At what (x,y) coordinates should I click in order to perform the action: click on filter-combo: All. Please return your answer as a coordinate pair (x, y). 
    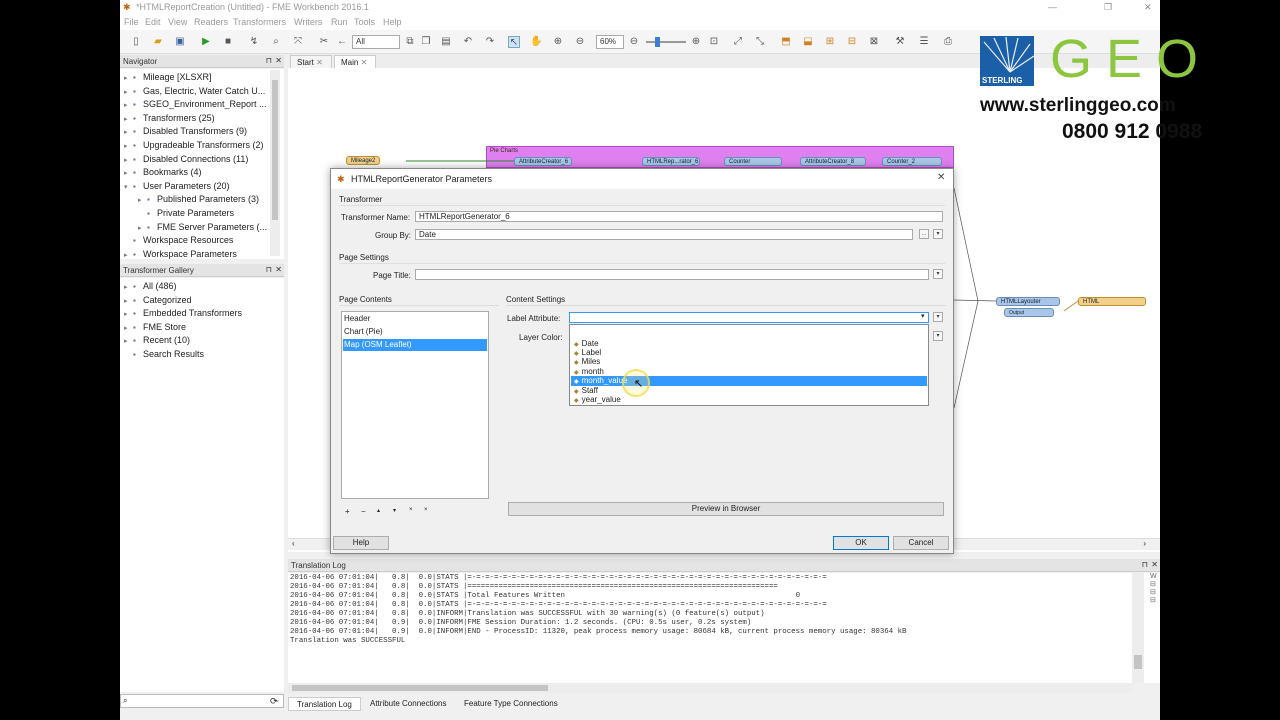
    Looking at the image, I should click on (376, 42).